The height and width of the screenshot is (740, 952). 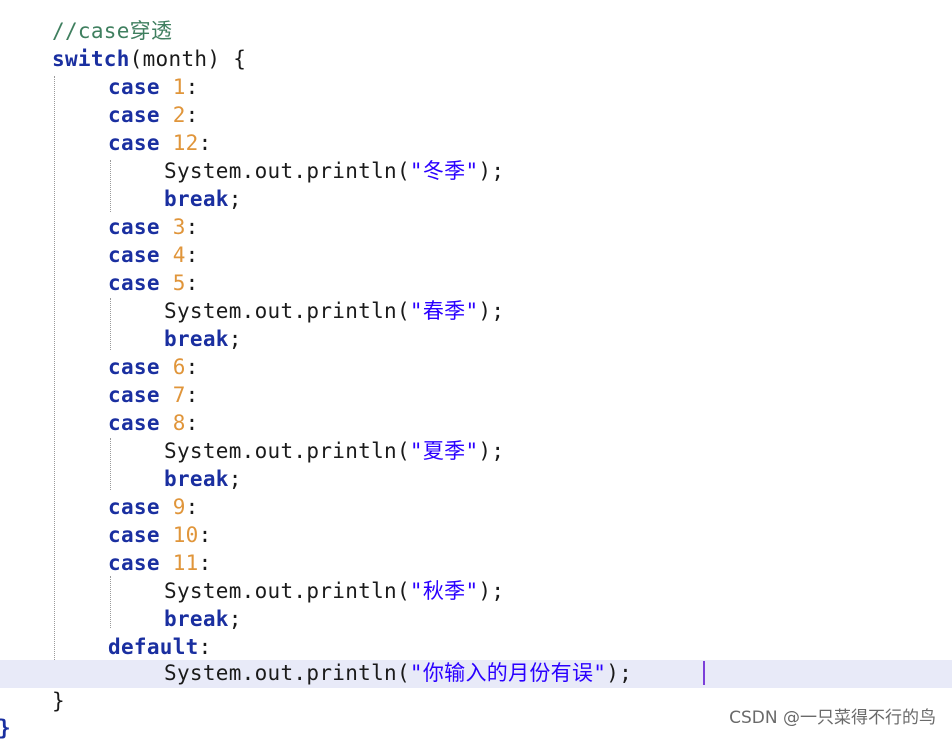 I want to click on code-line: System.out.println("秋季");, so click(x=476, y=592).